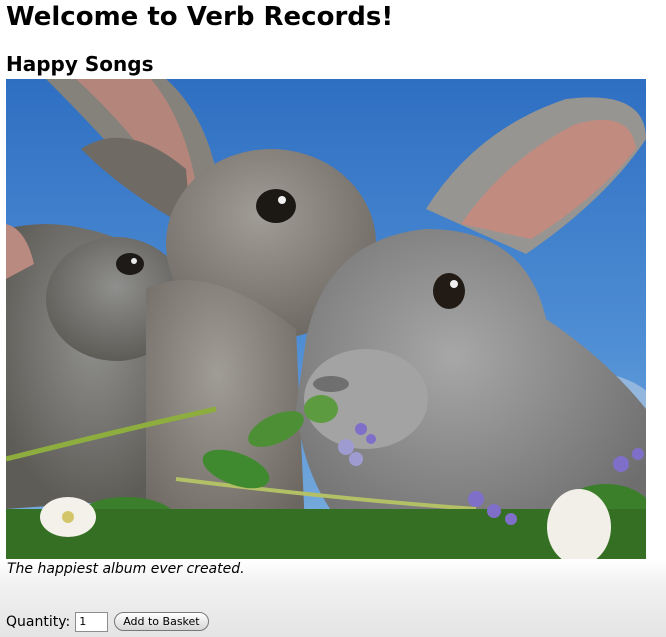 The width and height of the screenshot is (666, 637). Describe the element at coordinates (200, 17) in the screenshot. I see `page-title: Welcome to Verb Records!` at that location.